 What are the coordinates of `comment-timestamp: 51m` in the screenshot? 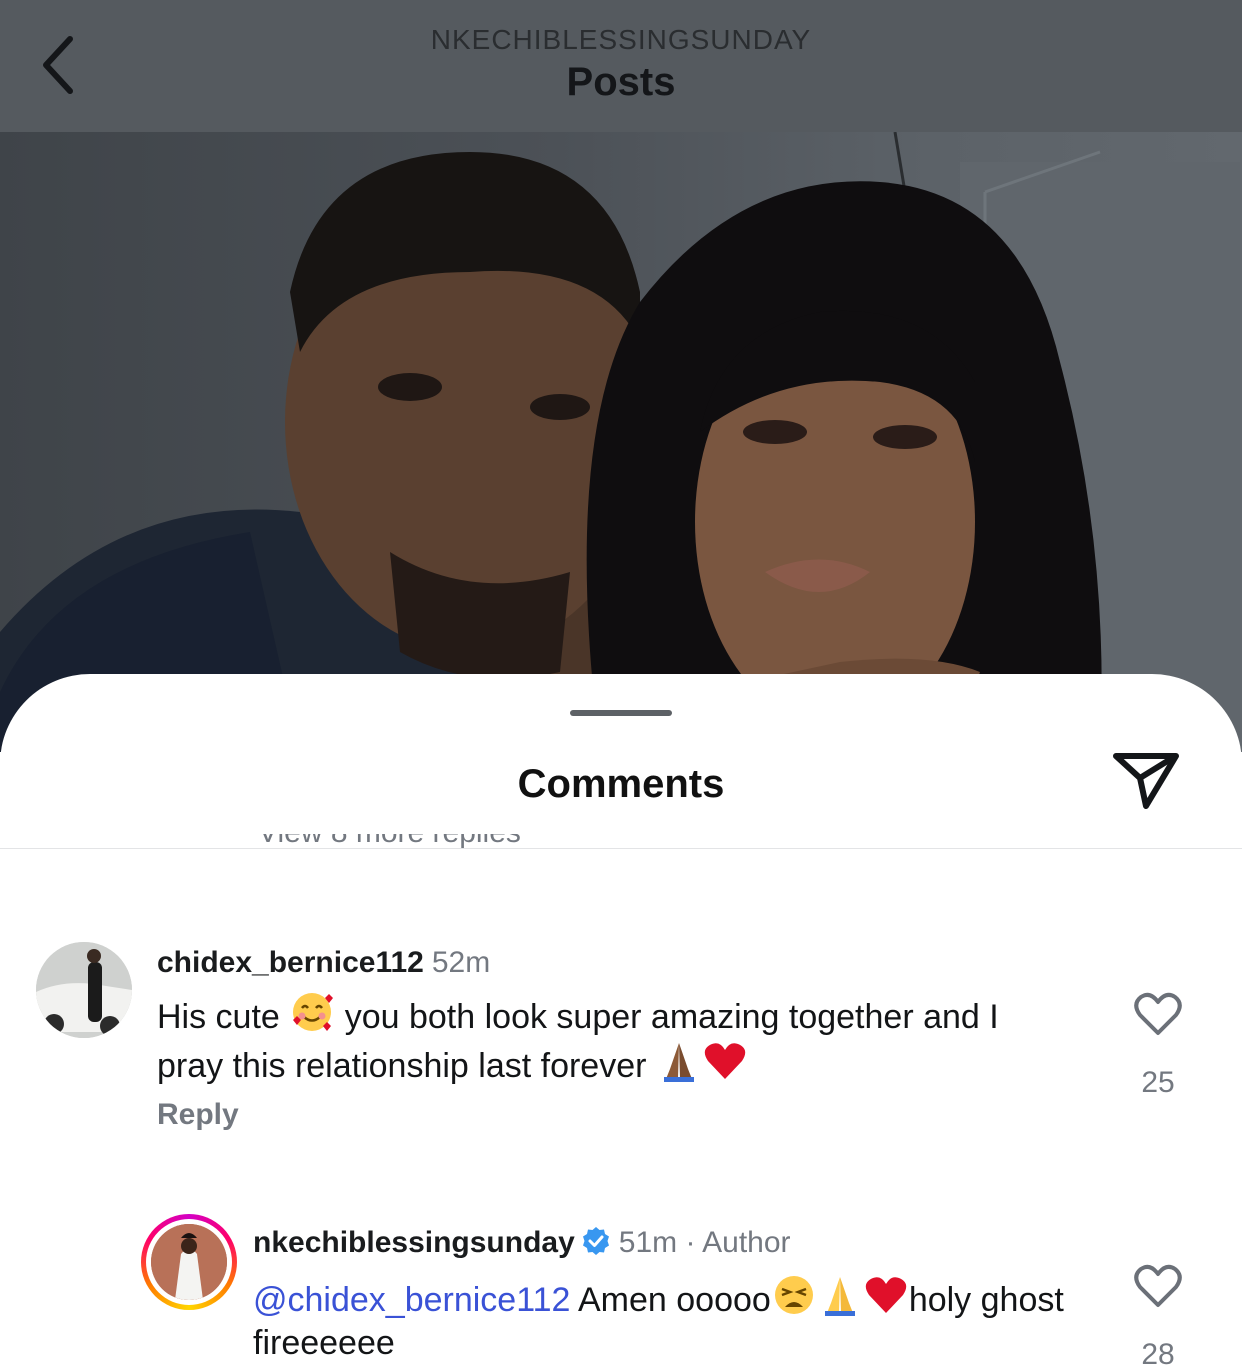 It's located at (648, 1242).